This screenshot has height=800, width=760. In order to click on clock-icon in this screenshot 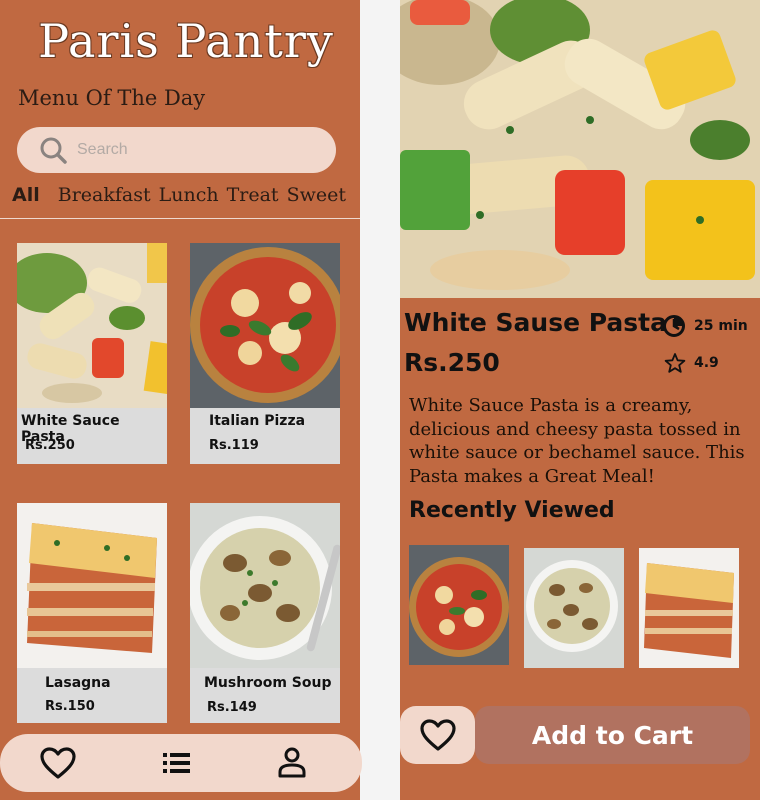, I will do `click(674, 326)`.